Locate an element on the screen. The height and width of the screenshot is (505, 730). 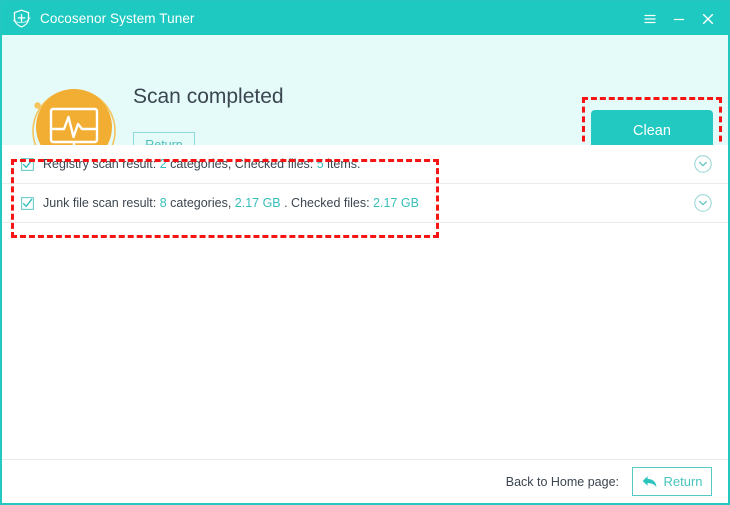
title-bar: Cocosenor System Tuner is located at coordinates (365, 18).